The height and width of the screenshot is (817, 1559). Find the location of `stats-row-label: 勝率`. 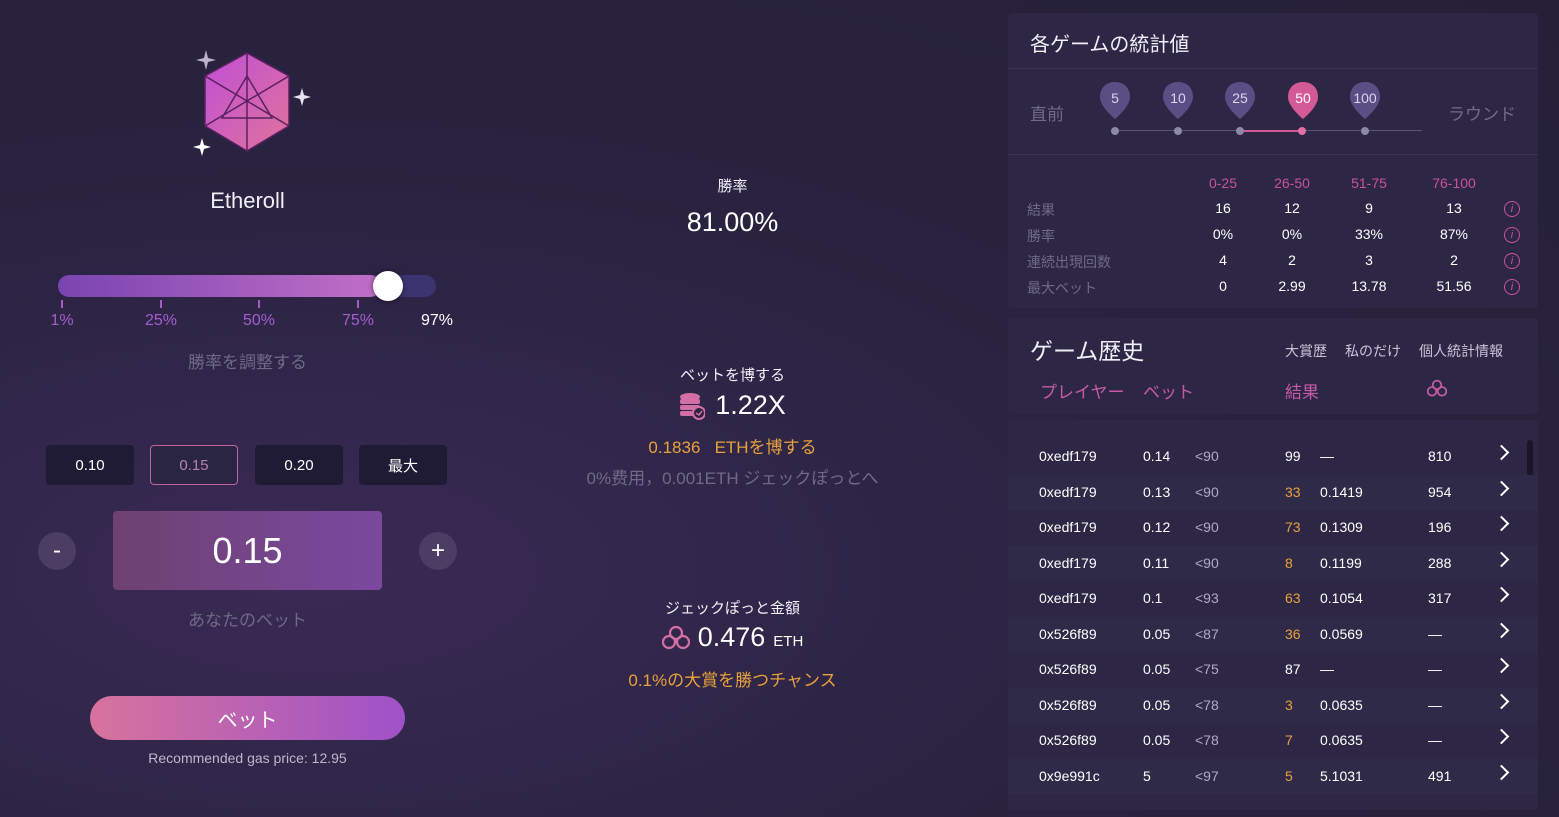

stats-row-label: 勝率 is located at coordinates (1041, 236).